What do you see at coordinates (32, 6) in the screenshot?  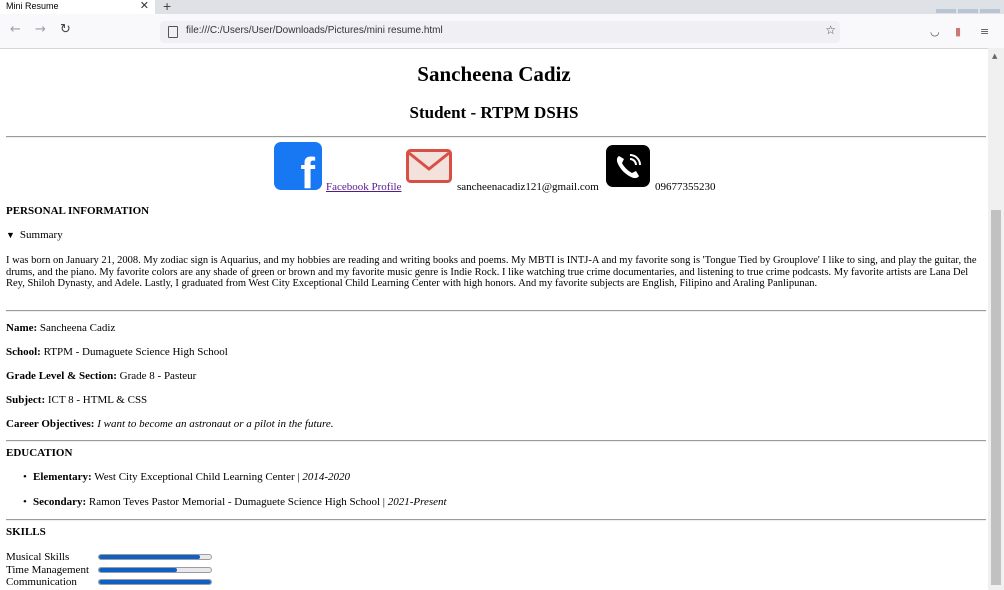 I see `tab-title: Mini Resume` at bounding box center [32, 6].